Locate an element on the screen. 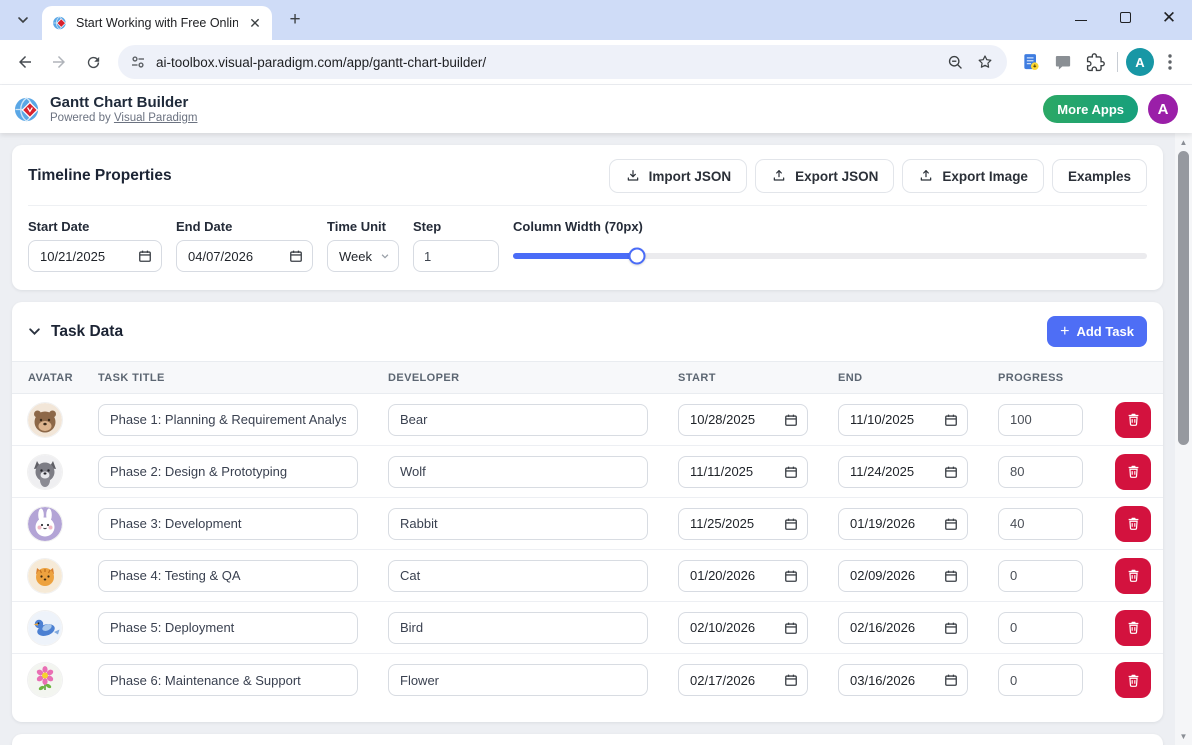  task-end-date-input: 03/16/2026 is located at coordinates (903, 680).